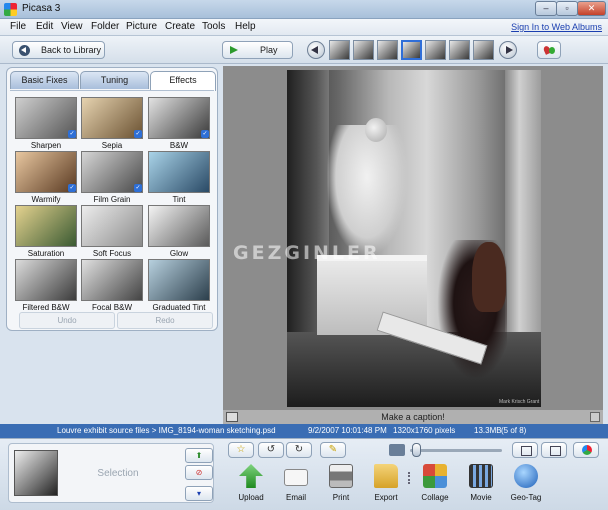  Describe the element at coordinates (234, 50) in the screenshot. I see `play-icon` at that location.